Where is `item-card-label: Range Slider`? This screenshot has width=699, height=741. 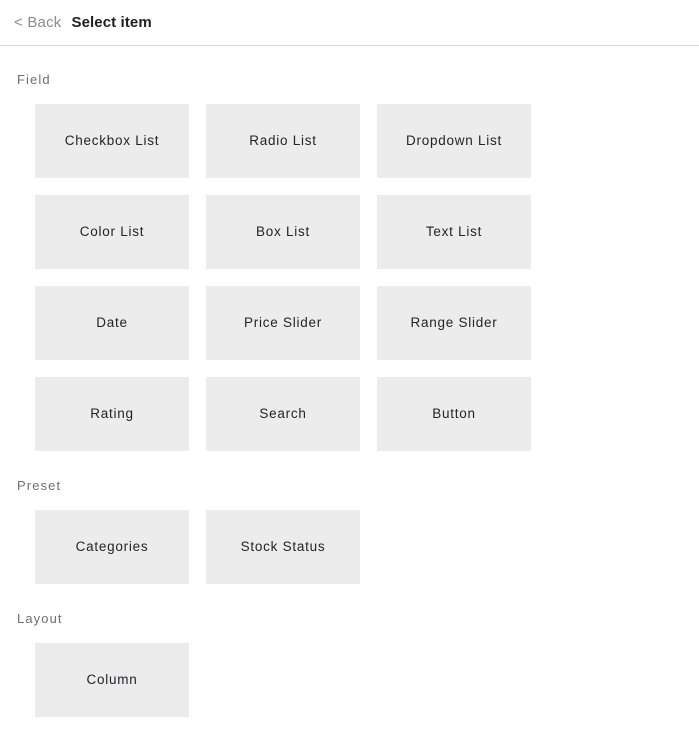 item-card-label: Range Slider is located at coordinates (454, 322).